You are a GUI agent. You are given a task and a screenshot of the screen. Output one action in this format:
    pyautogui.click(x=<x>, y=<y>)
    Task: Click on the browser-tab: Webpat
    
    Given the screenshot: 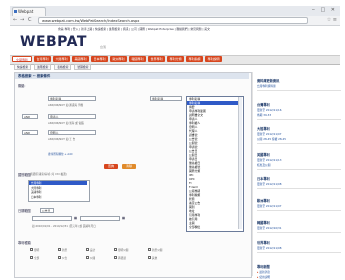 What is the action you would take?
    pyautogui.click(x=29, y=11)
    